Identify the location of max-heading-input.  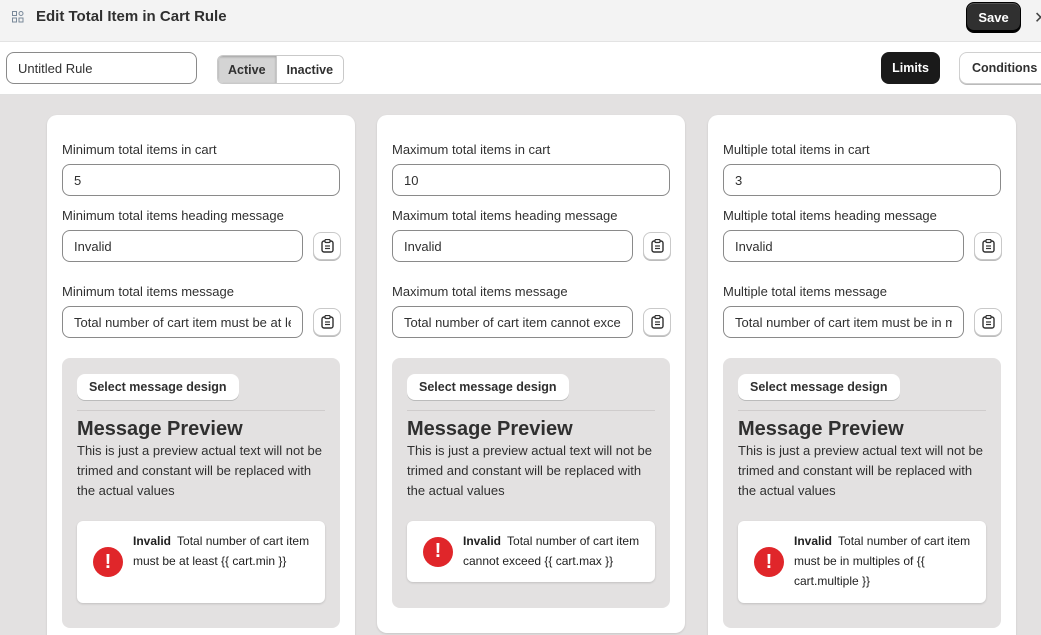
(512, 246).